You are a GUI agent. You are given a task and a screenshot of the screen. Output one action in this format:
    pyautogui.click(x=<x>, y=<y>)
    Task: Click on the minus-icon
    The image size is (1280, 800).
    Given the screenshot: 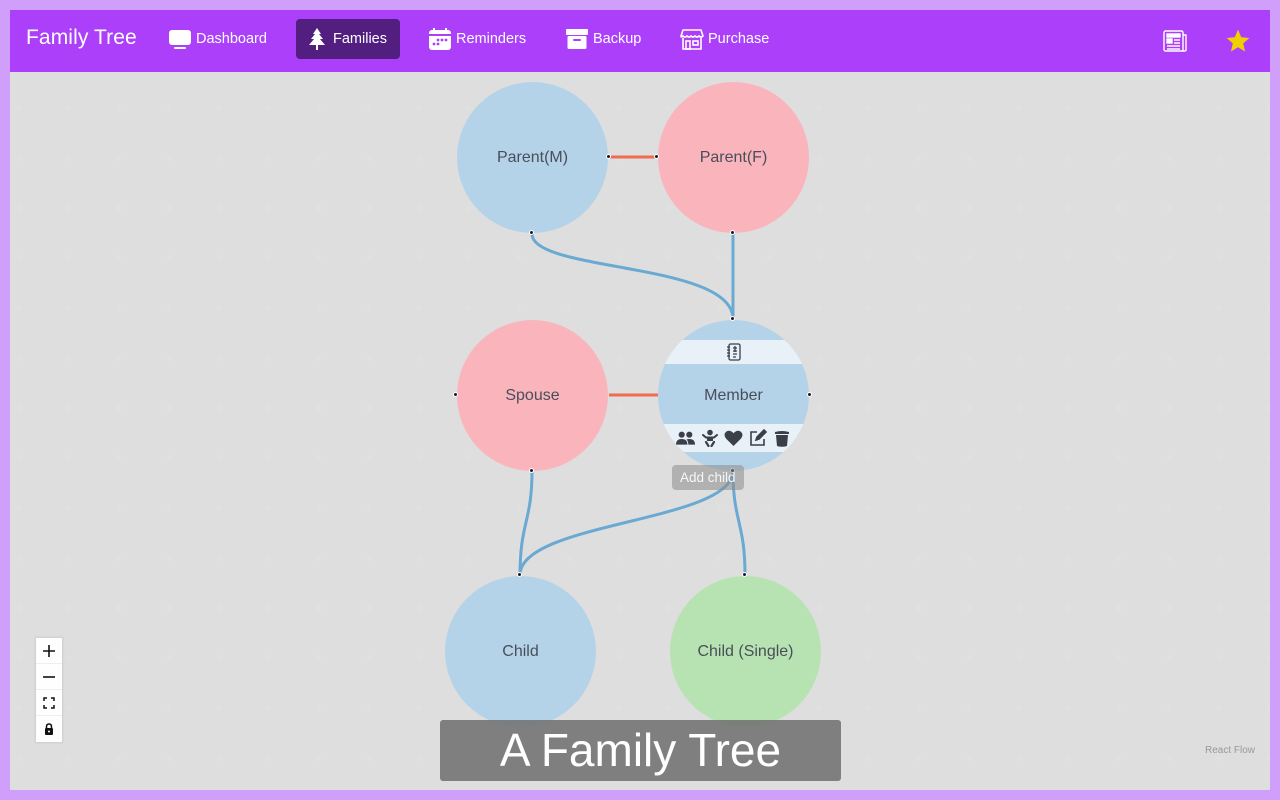 What is the action you would take?
    pyautogui.click(x=49, y=676)
    